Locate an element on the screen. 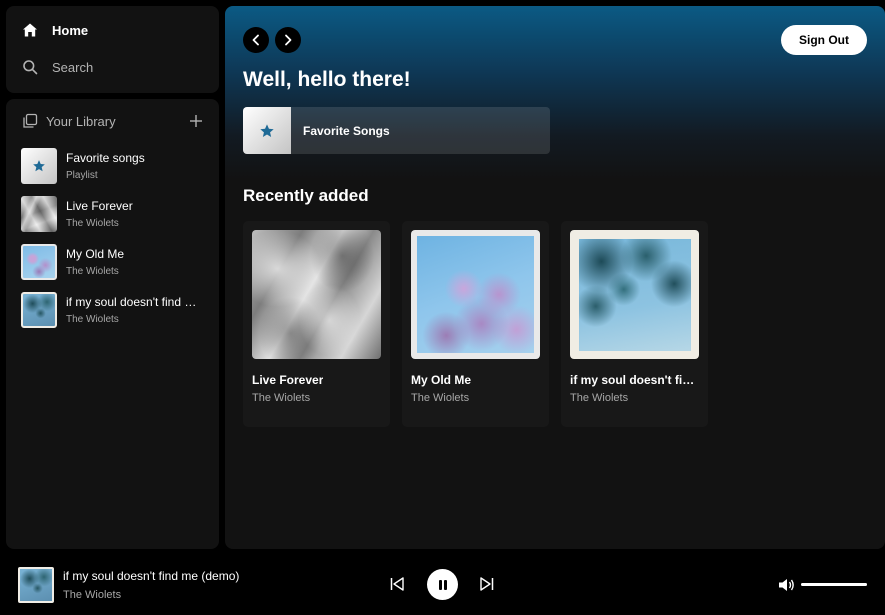 This screenshot has height=615, width=885. library-item-favorite-songs: Favorite songs Playlist is located at coordinates (116, 166).